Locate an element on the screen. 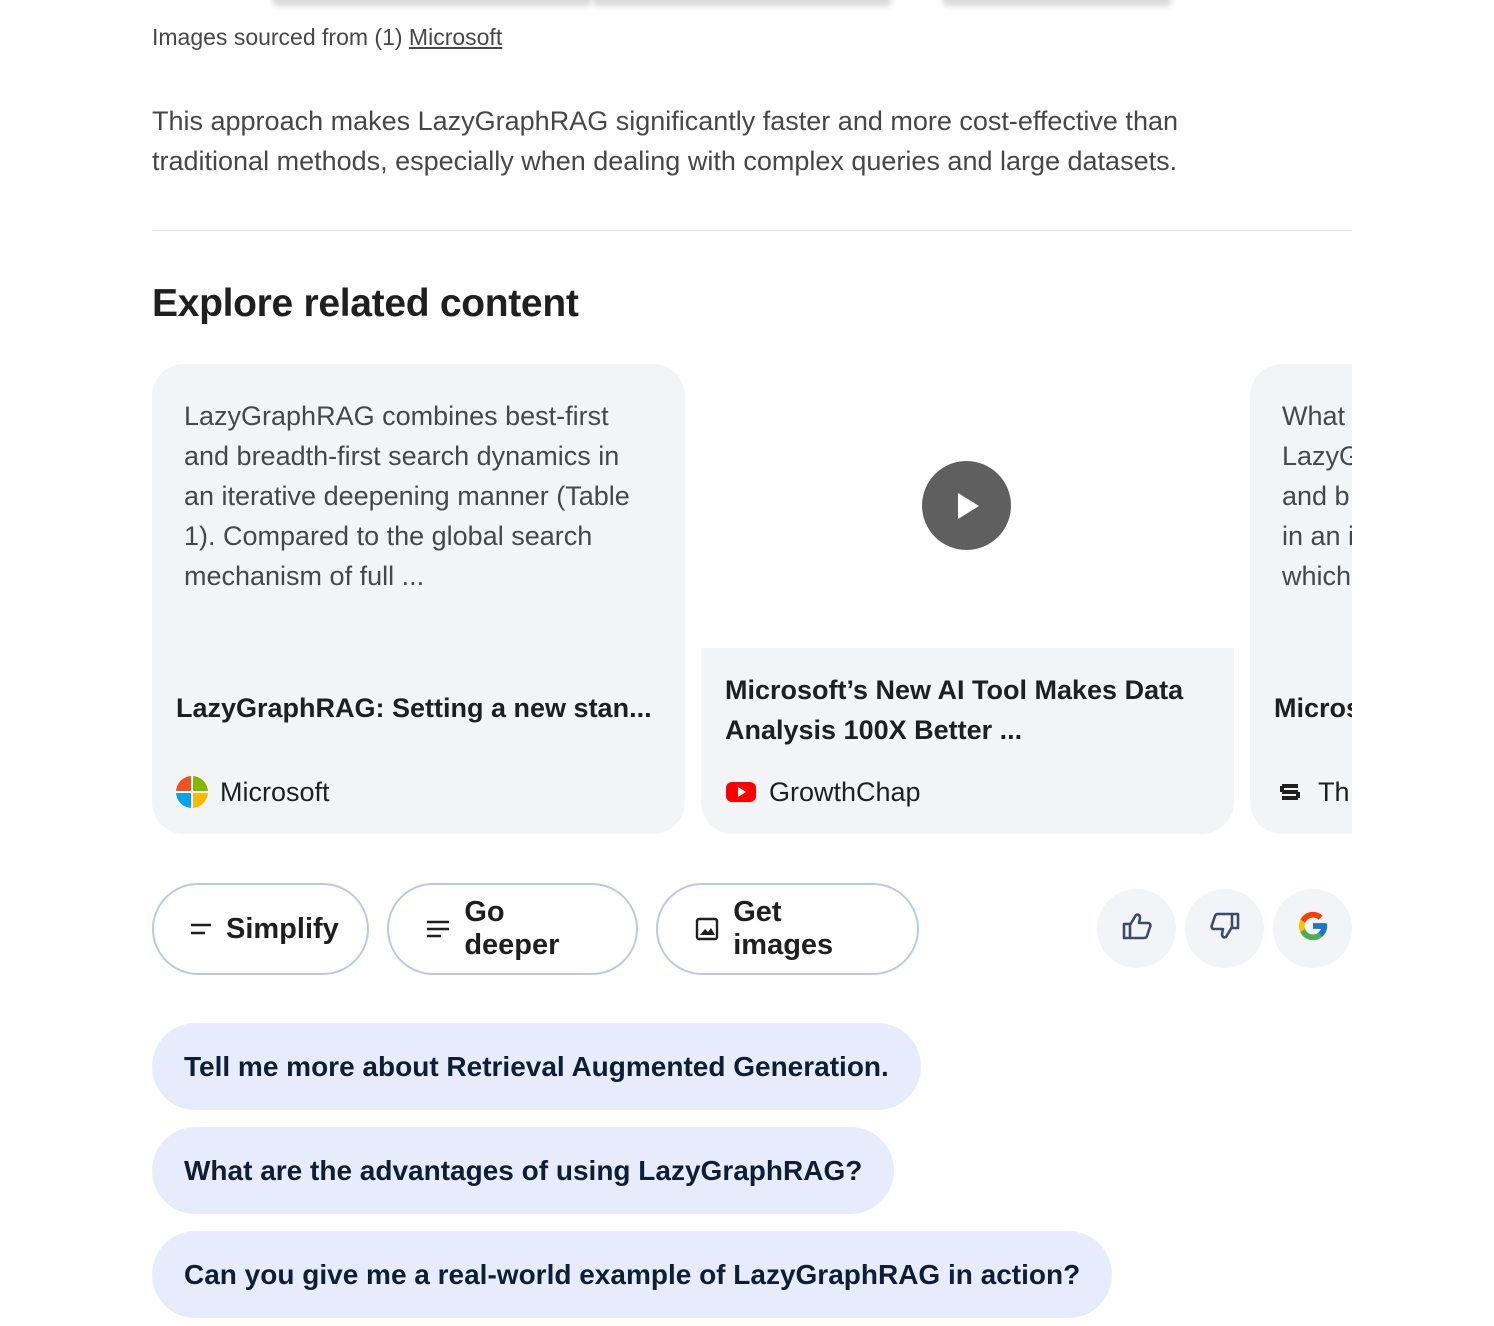 The height and width of the screenshot is (1326, 1494). card-source: GrowthChap is located at coordinates (823, 792).